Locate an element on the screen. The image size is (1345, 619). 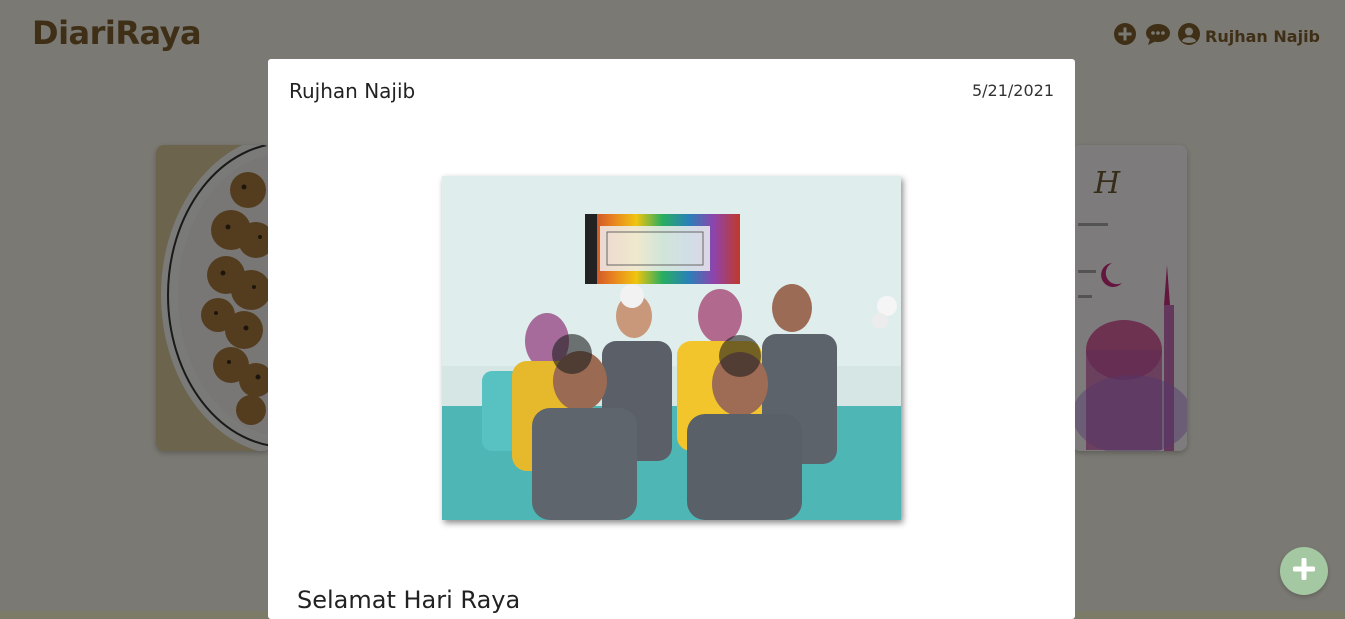
plus-icon is located at coordinates (1304, 571).